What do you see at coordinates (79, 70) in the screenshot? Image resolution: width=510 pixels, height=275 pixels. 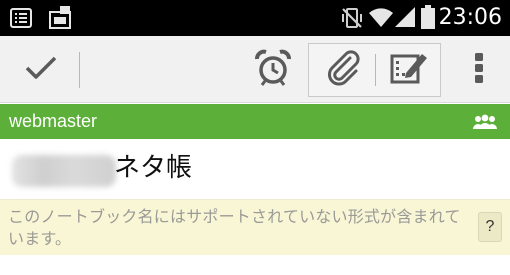 I see `action-divider` at bounding box center [79, 70].